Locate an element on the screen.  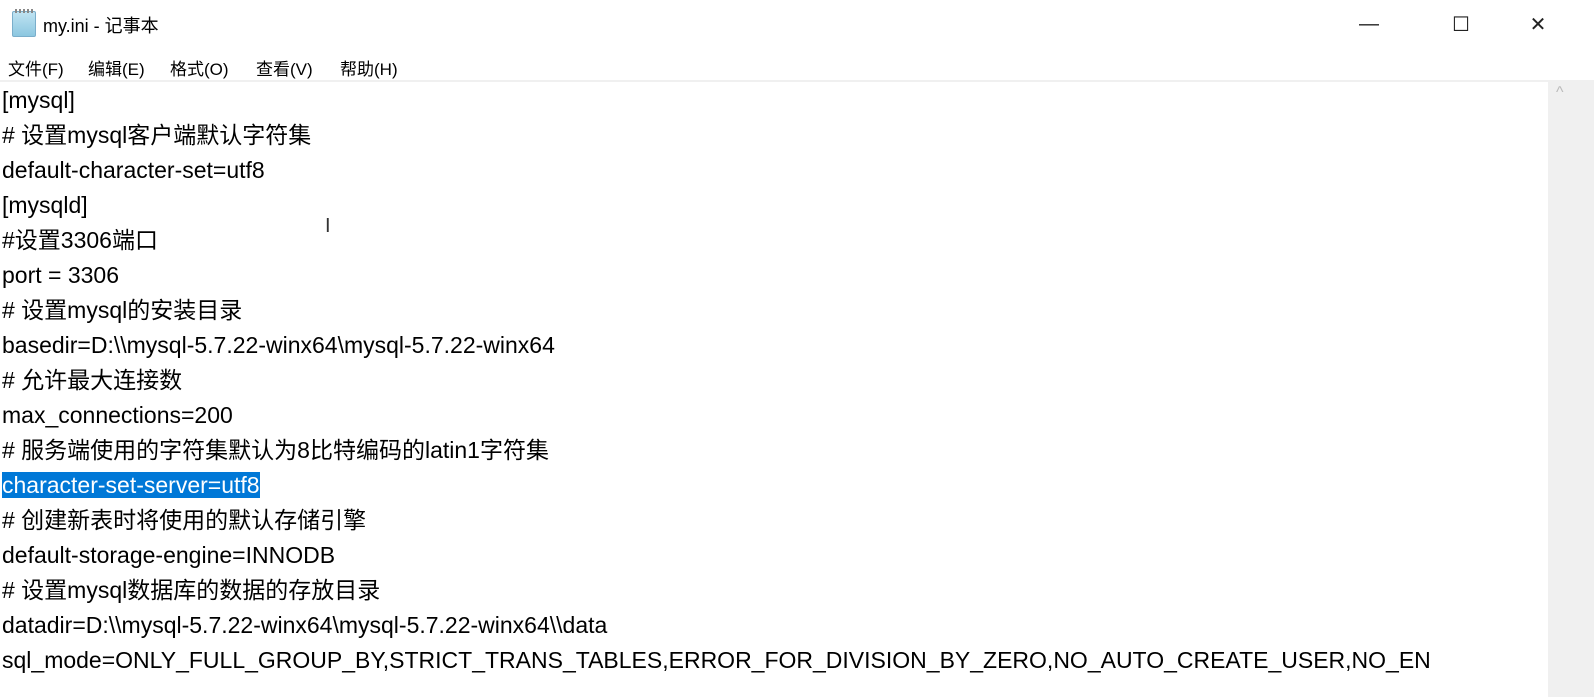
editor-line: [mysql] is located at coordinates (38, 100).